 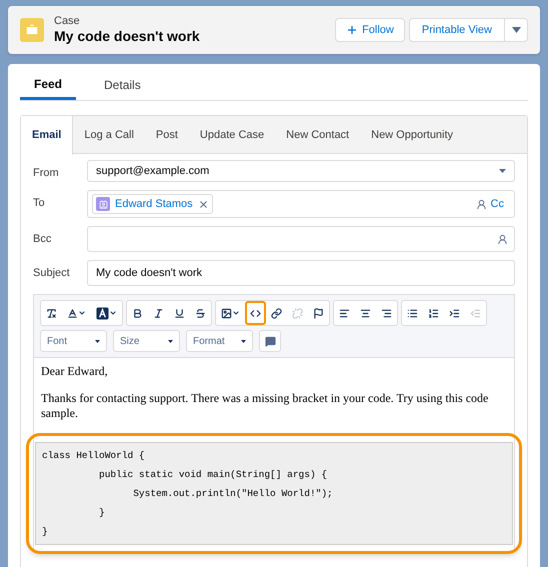 I want to click on recipient-pill: Edward Stamos, so click(x=152, y=204).